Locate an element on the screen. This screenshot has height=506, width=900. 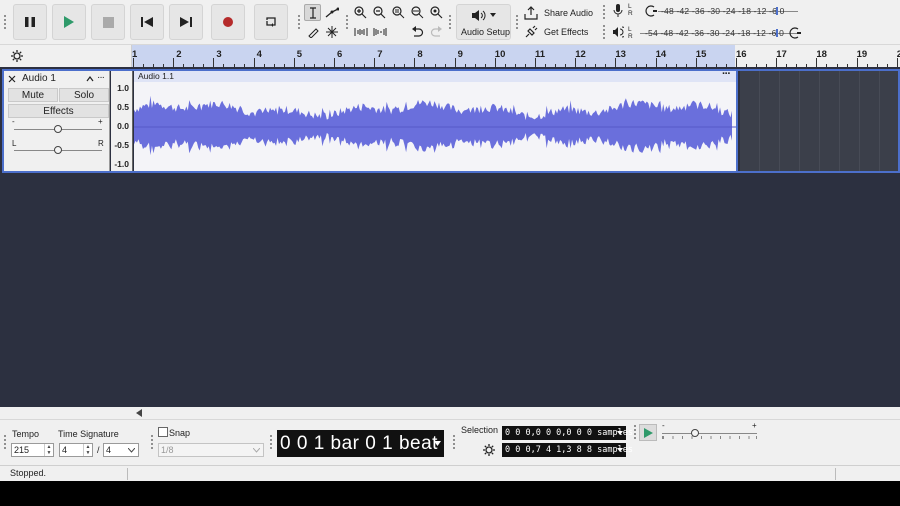
scale-label: -1.0 is located at coordinates (121, 164).